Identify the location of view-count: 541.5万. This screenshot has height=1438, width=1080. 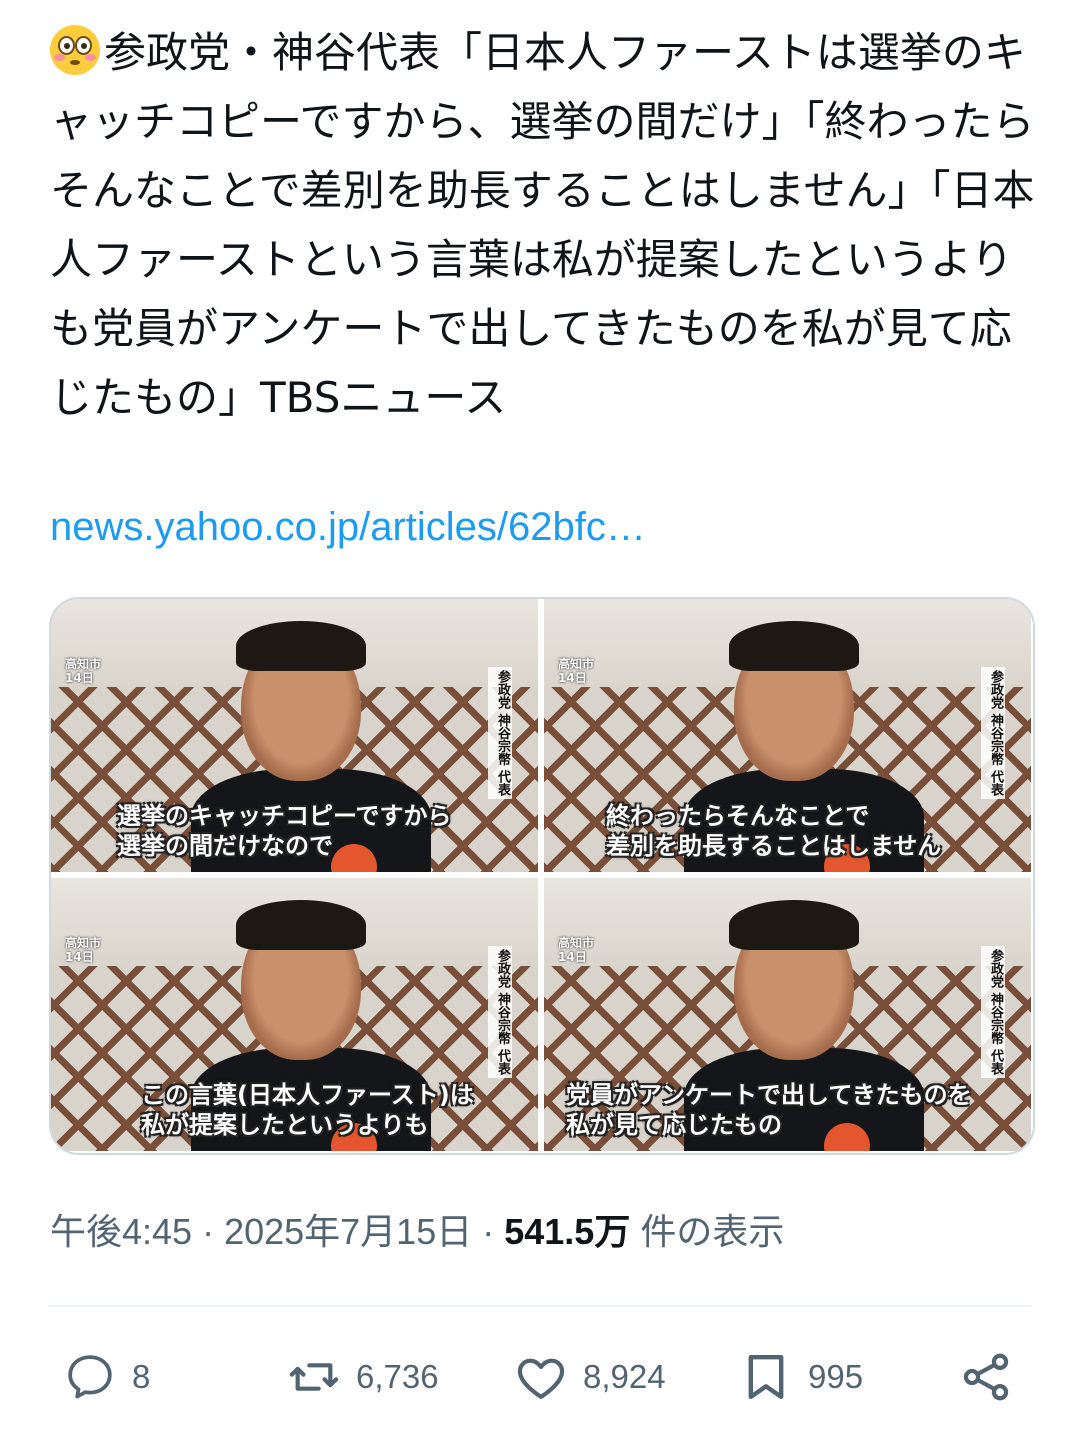
(567, 1231).